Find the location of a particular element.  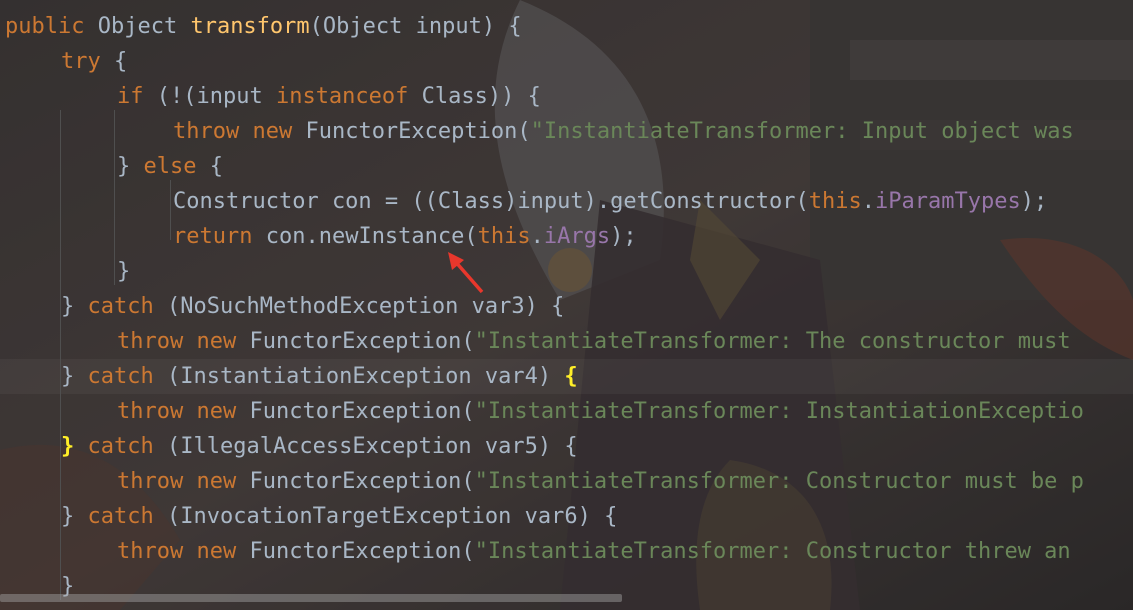

code-line: } else { is located at coordinates (566, 166).